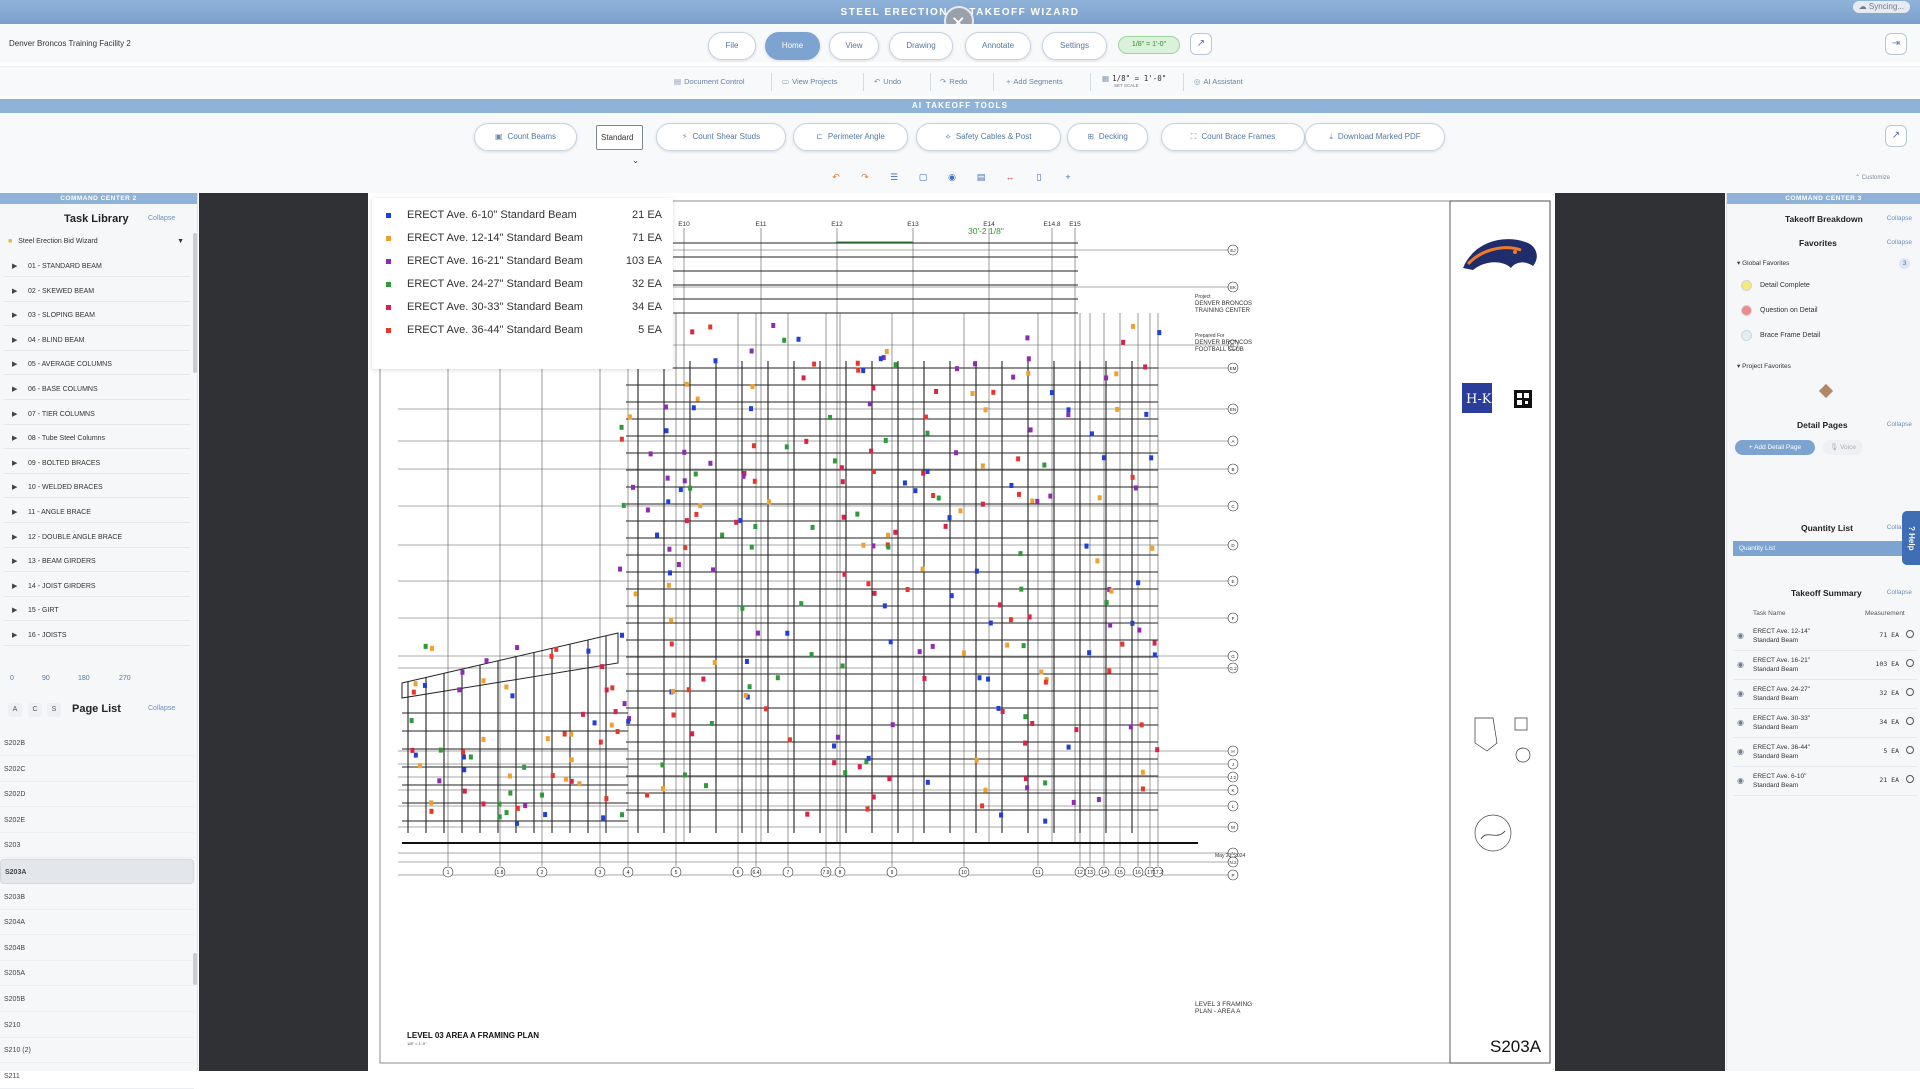 The width and height of the screenshot is (1920, 1089). What do you see at coordinates (97, 292) in the screenshot?
I see `task-item: ▶ 02 - SKEWED BEAM` at bounding box center [97, 292].